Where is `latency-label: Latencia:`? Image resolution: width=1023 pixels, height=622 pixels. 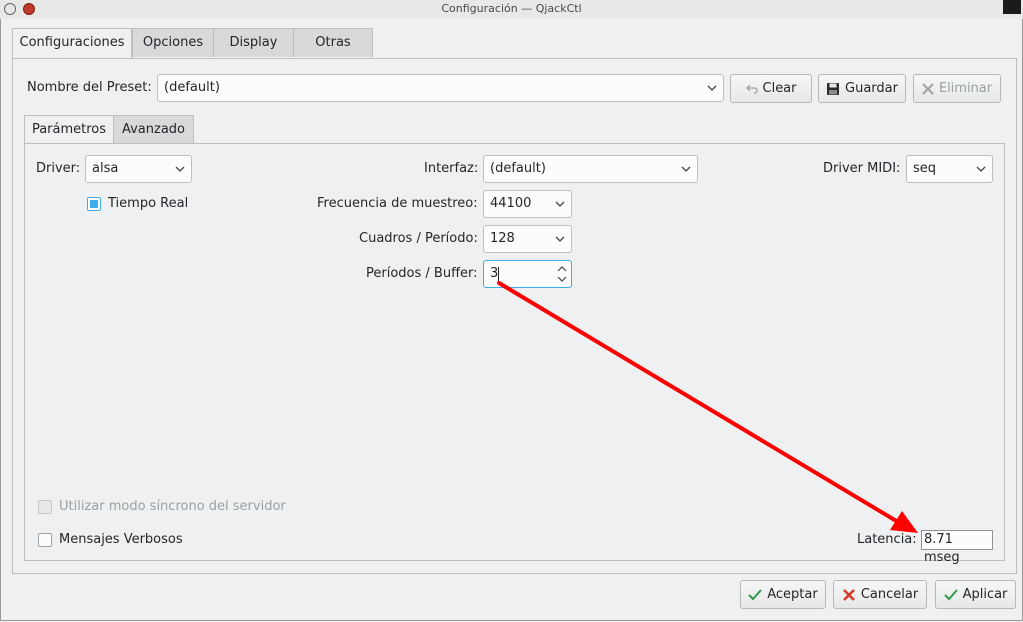 latency-label: Latencia: is located at coordinates (887, 539).